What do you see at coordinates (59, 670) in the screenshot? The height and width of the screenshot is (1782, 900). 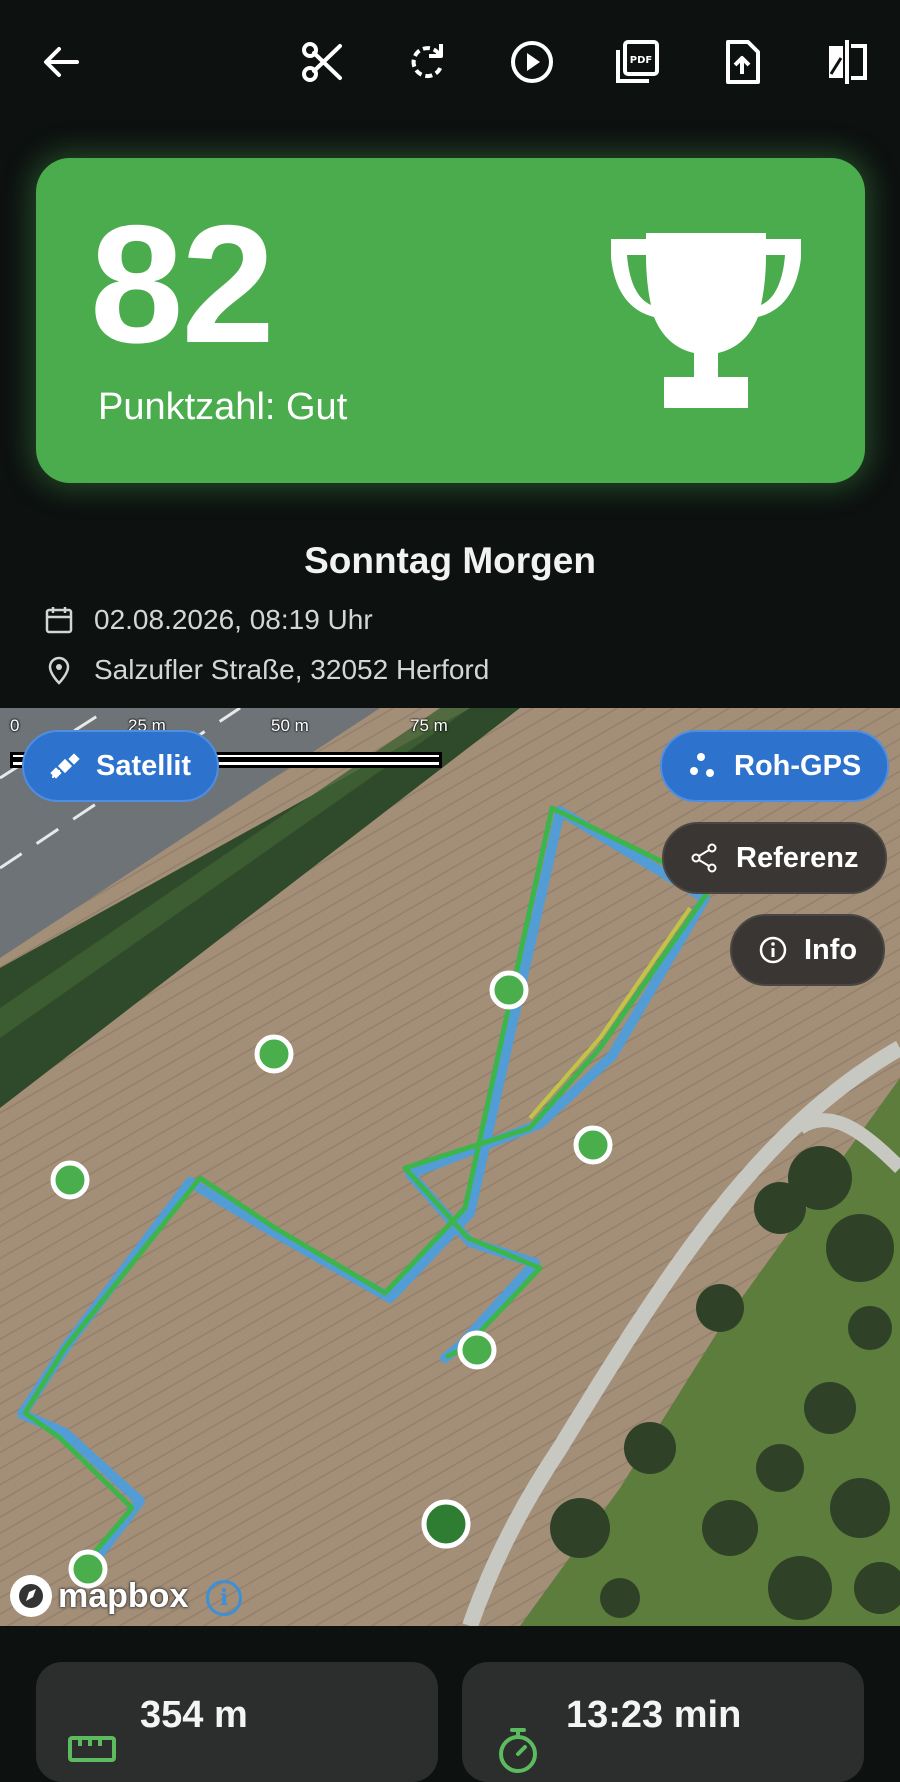 I see `location-pin-icon` at bounding box center [59, 670].